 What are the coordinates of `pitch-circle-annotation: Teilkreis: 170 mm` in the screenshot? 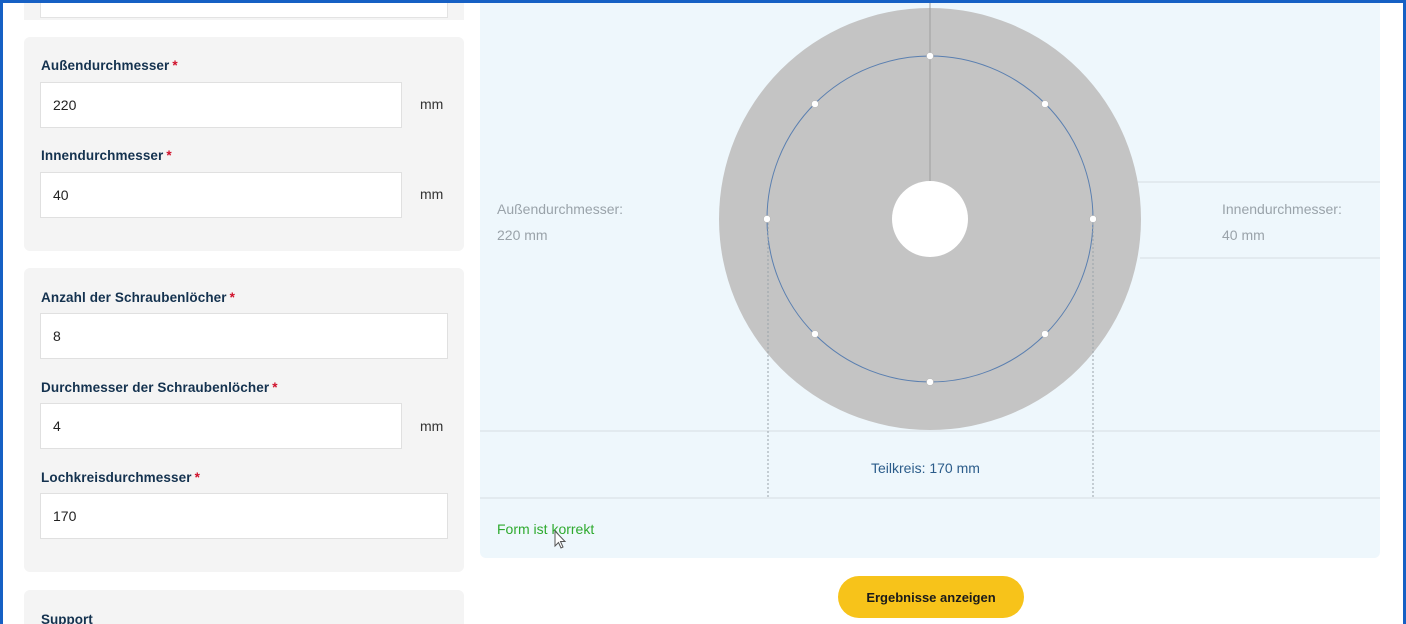 It's located at (925, 468).